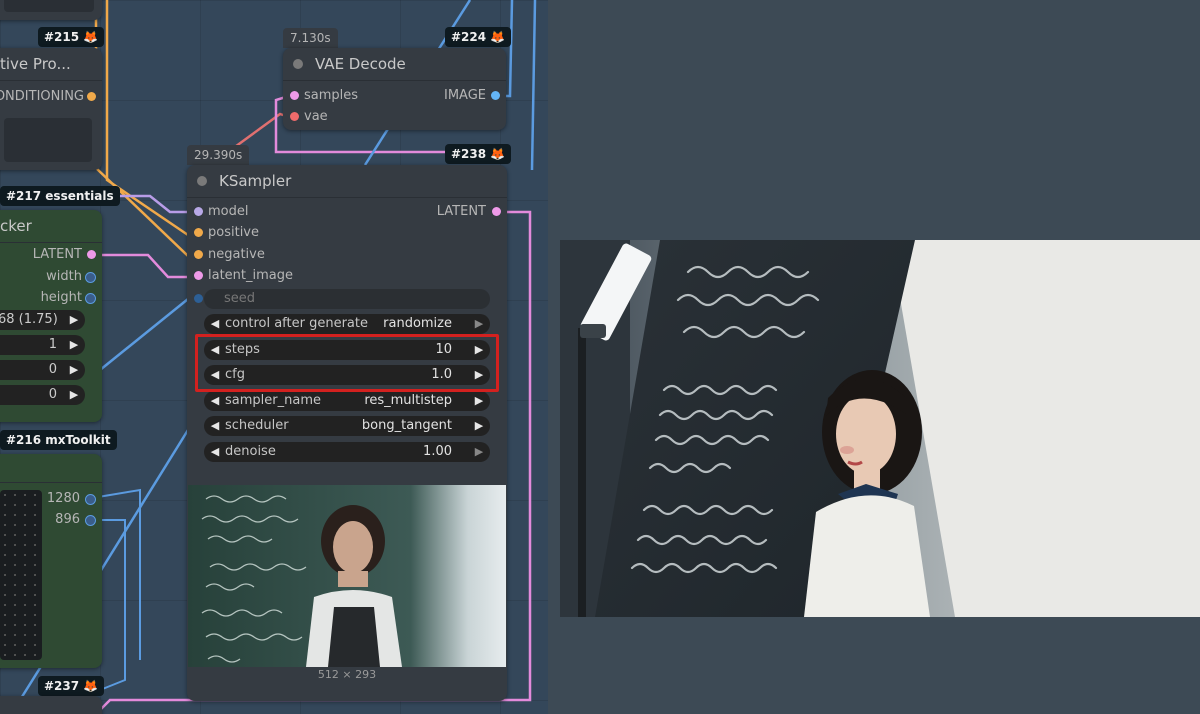 This screenshot has width=1200, height=714. What do you see at coordinates (52, 344) in the screenshot?
I see `widget-value: 1` at bounding box center [52, 344].